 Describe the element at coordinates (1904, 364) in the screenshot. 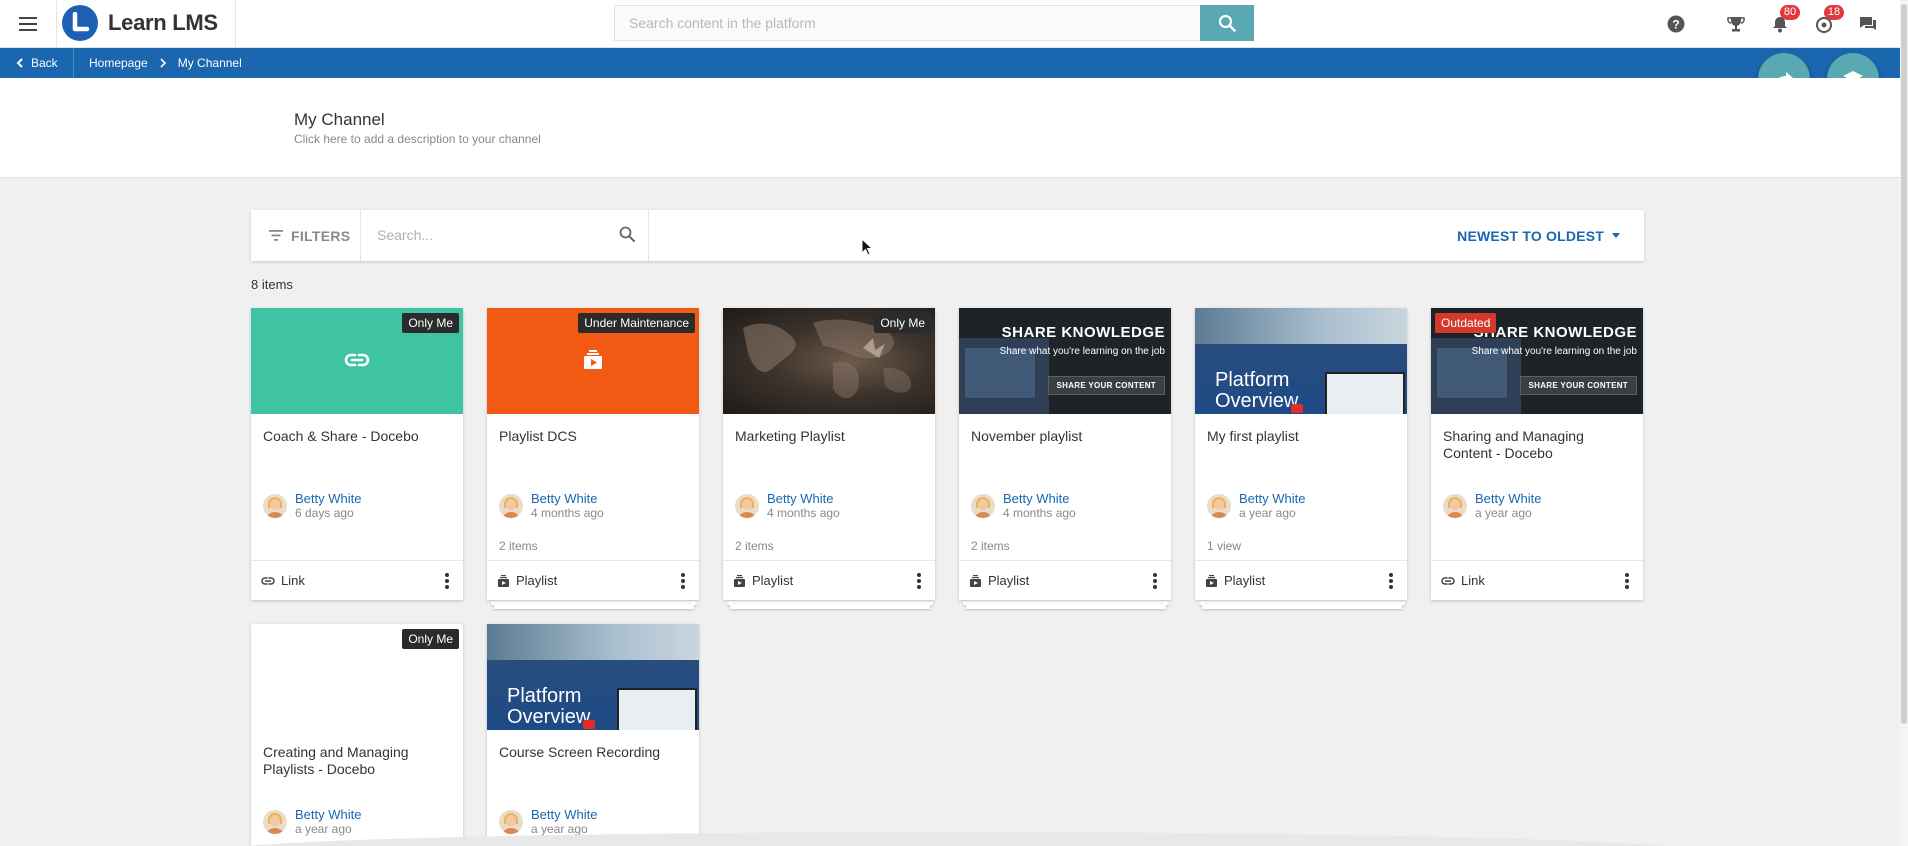

I see `scrollbar-thumb` at that location.